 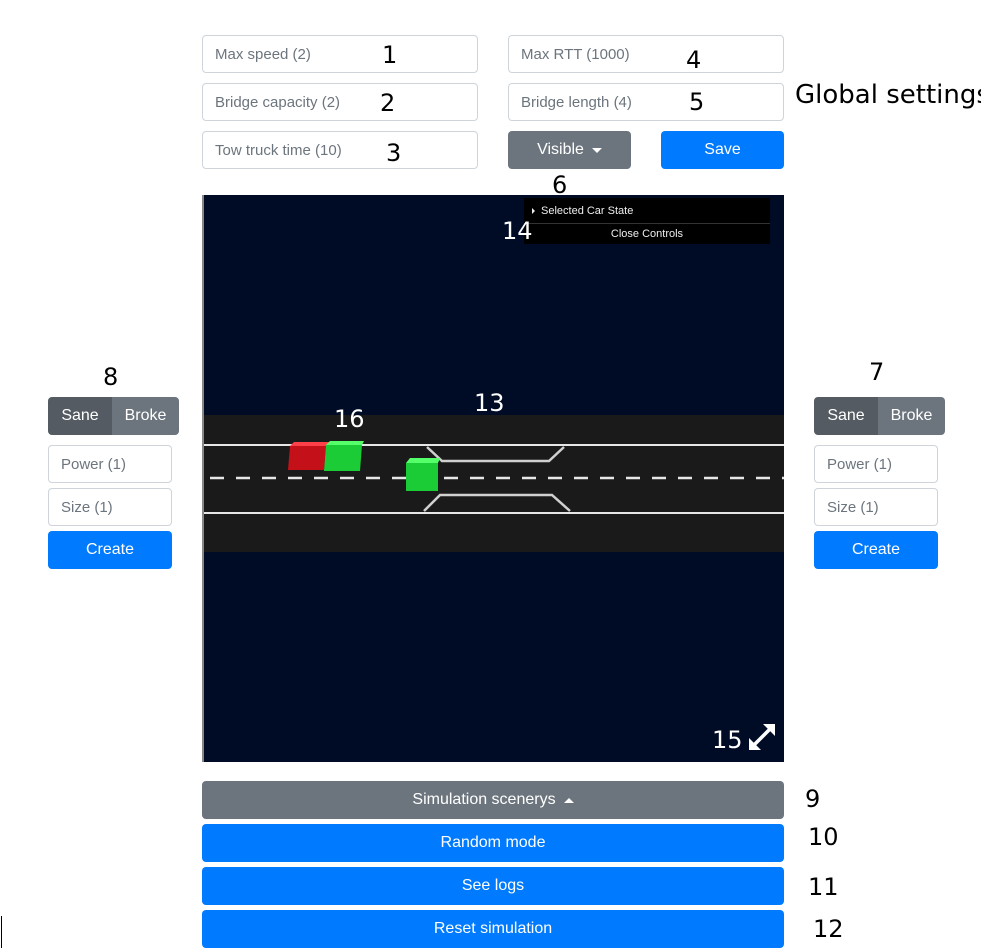 I want to click on left-broke-label: Broke, so click(x=145, y=415).